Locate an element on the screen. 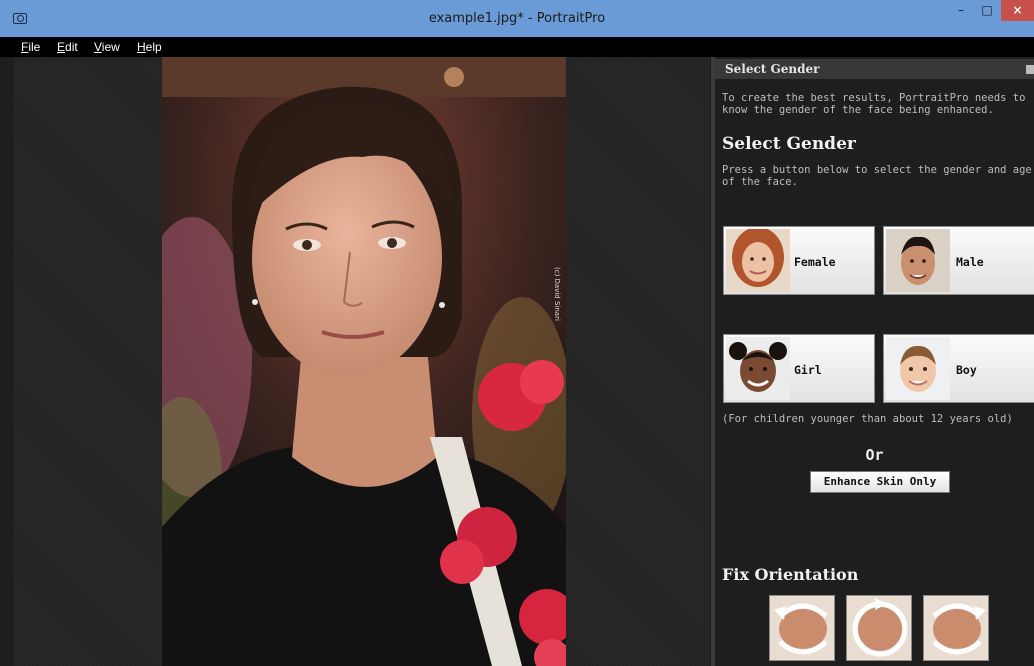 The image size is (1034, 666). menu-view: View is located at coordinates (107, 47).